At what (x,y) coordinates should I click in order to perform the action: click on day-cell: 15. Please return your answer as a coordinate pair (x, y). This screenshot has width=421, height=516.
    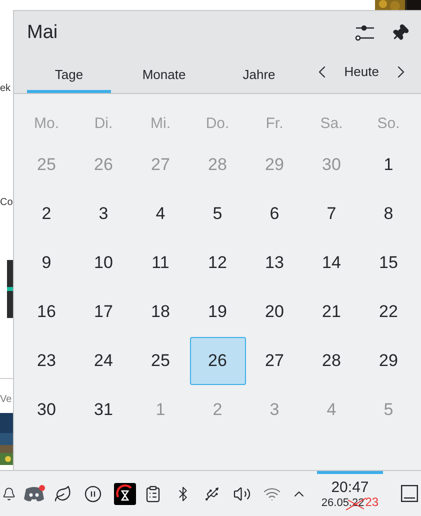
    Looking at the image, I should click on (388, 262).